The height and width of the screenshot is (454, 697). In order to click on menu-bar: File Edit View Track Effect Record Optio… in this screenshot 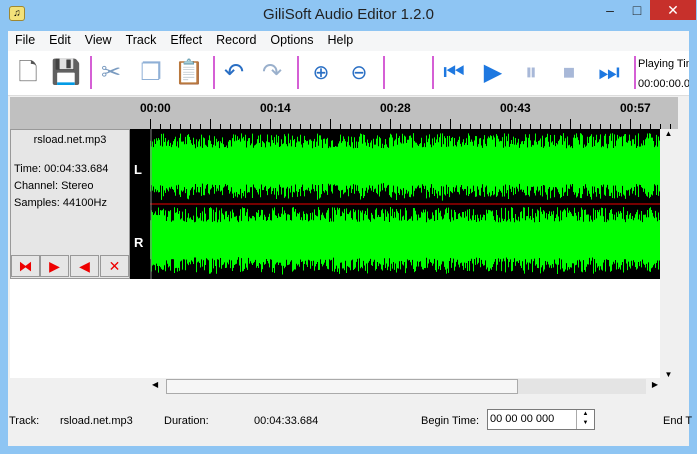, I will do `click(348, 41)`.